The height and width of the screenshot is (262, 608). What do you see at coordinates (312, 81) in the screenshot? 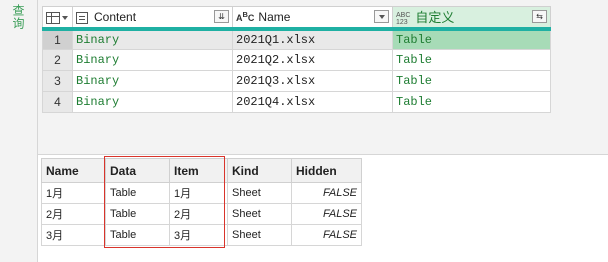
I see `cell-name: 2021Q3.xlsx` at bounding box center [312, 81].